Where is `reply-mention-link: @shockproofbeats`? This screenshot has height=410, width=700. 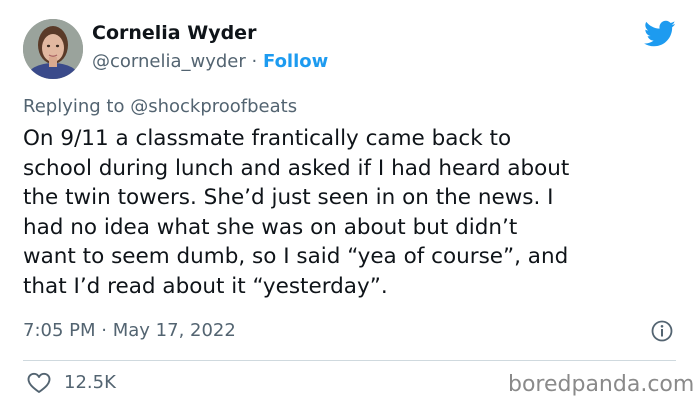
reply-mention-link: @shockproofbeats is located at coordinates (213, 106).